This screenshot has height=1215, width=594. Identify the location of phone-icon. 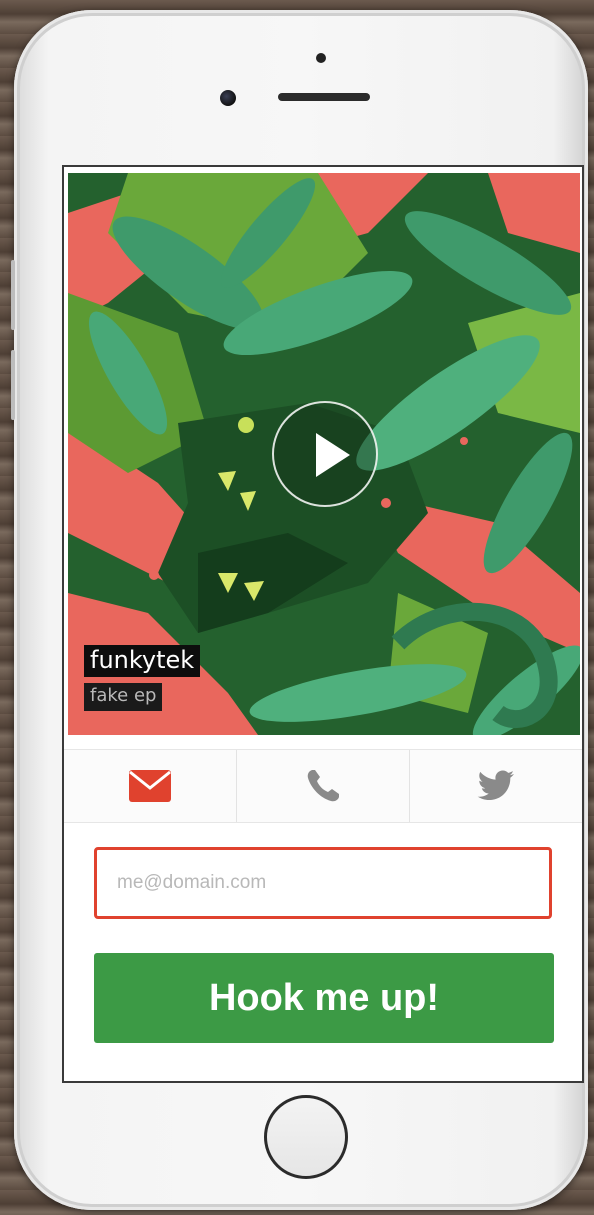
(323, 786).